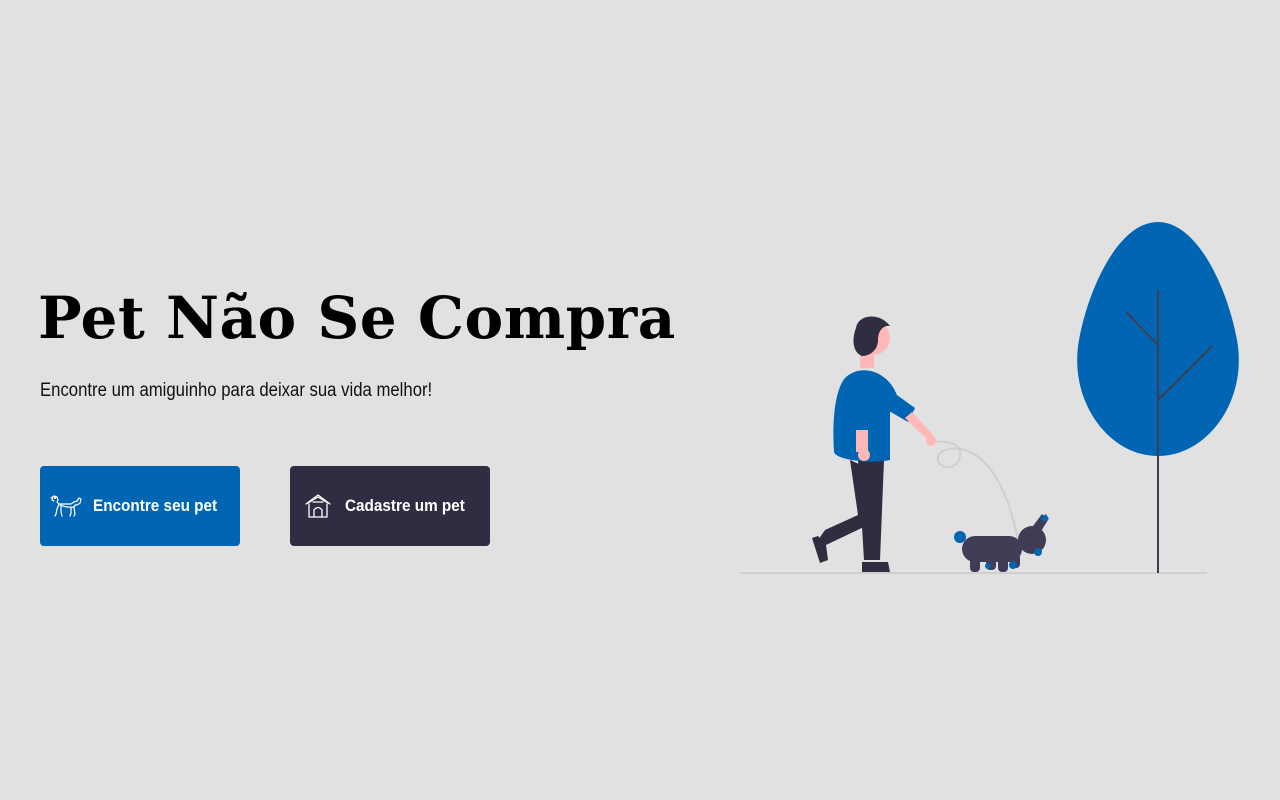  Describe the element at coordinates (318, 506) in the screenshot. I see `doghouse-icon` at that location.